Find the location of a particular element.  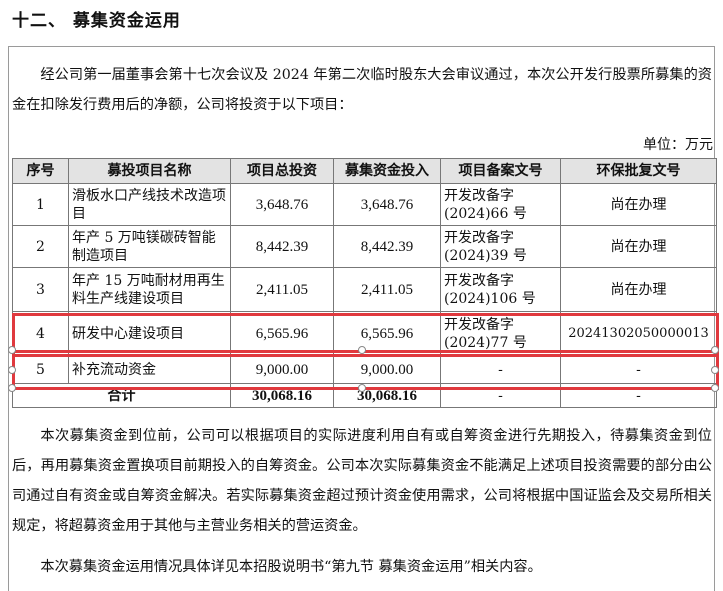

cell-total: 2,411.05 is located at coordinates (282, 289).